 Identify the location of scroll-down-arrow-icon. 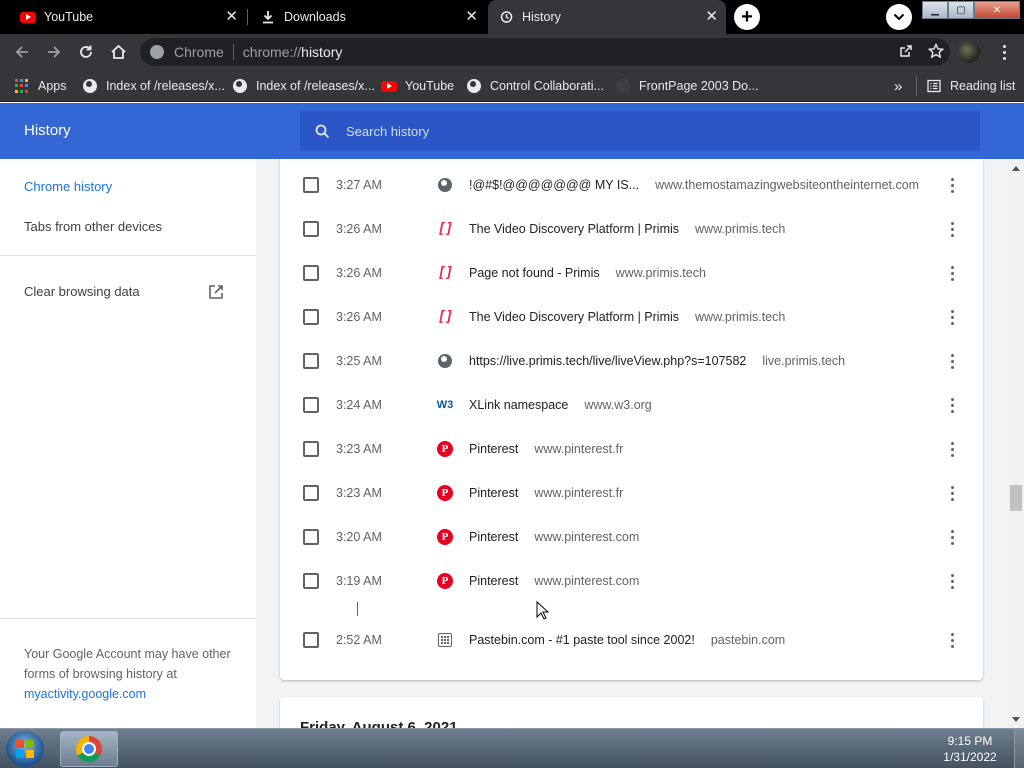
(1016, 719).